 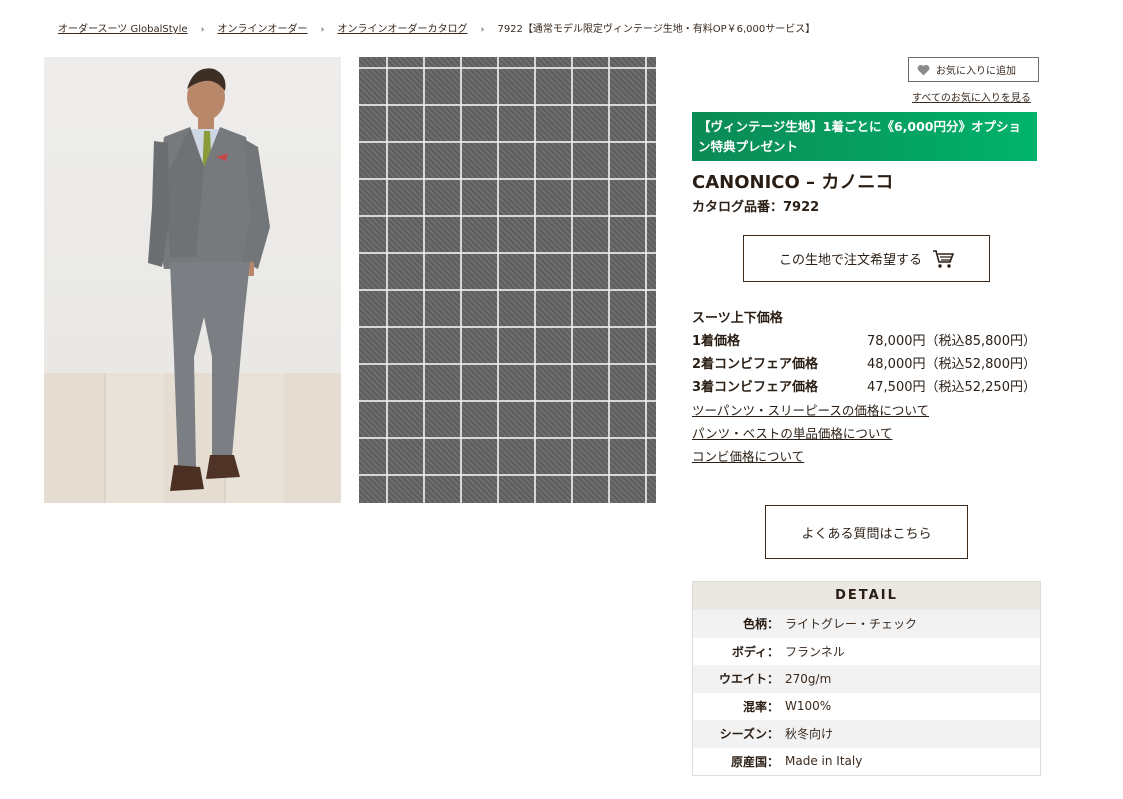 I want to click on detail-row: ボディ： フランネル, so click(x=866, y=652).